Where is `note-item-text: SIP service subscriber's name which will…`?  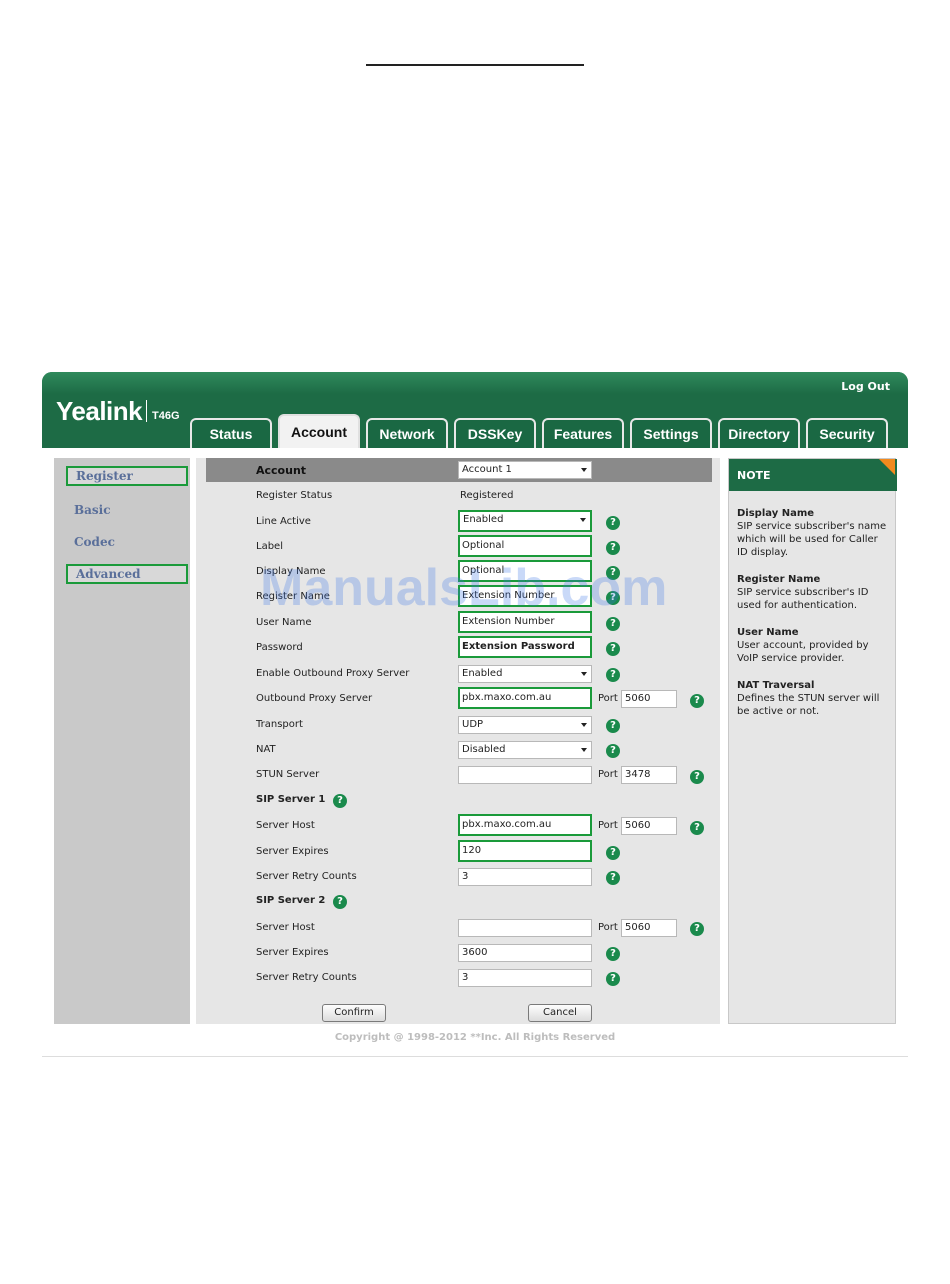
note-item-text: SIP service subscriber's name which will… is located at coordinates (812, 539).